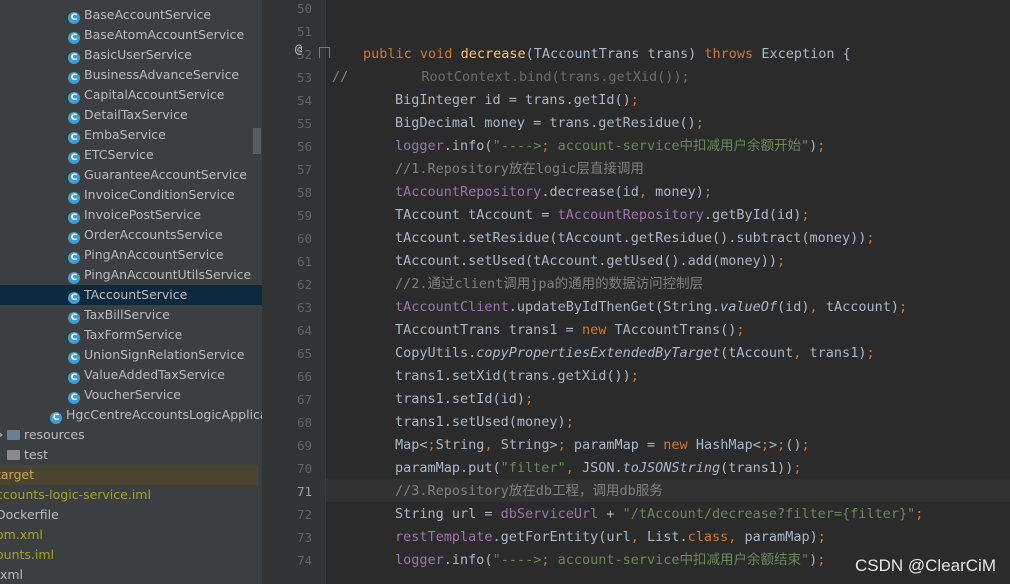  Describe the element at coordinates (549, 284) in the screenshot. I see `code-line: //2.通过client调用jpa的通用的数据访问控制层` at that location.